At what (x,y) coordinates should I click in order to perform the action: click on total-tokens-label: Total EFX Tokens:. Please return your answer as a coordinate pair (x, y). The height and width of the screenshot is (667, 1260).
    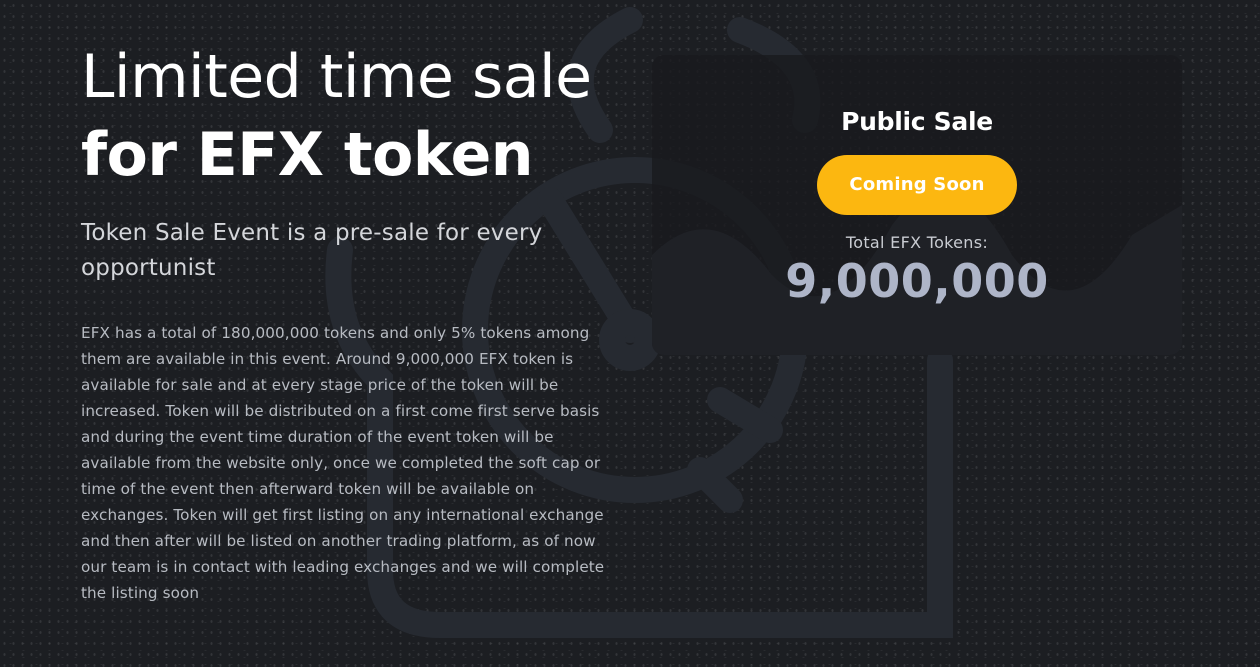
    Looking at the image, I should click on (917, 242).